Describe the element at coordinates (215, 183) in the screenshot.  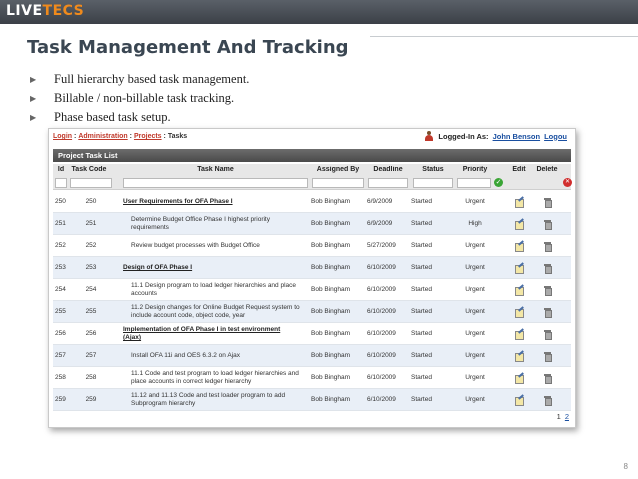
I see `filter-task-name-input` at that location.